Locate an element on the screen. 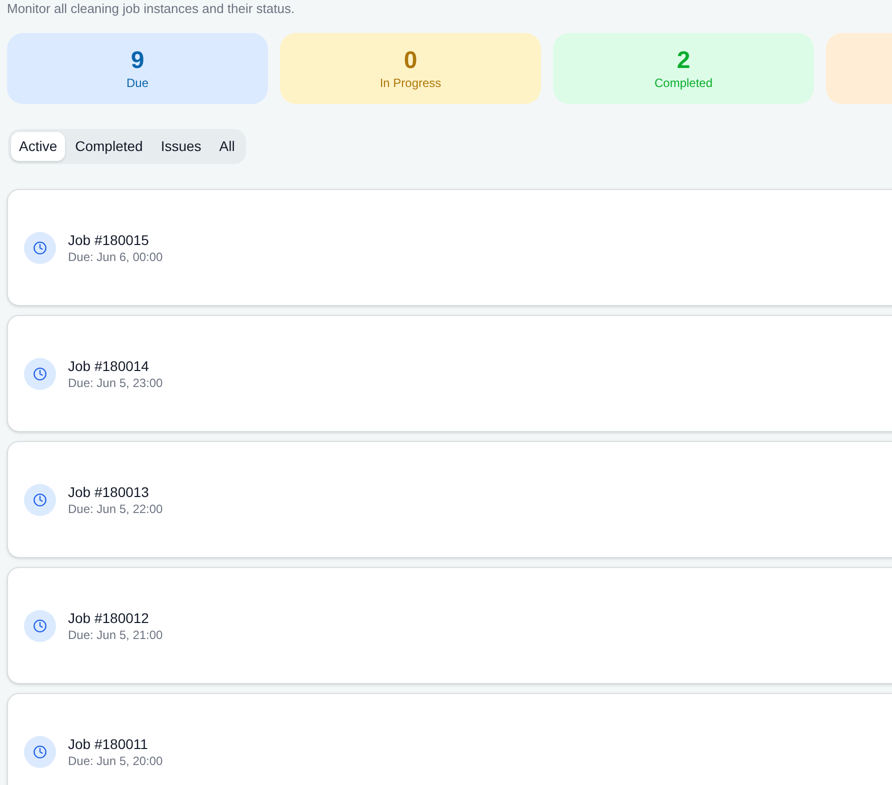  stat-label: Due is located at coordinates (137, 82).